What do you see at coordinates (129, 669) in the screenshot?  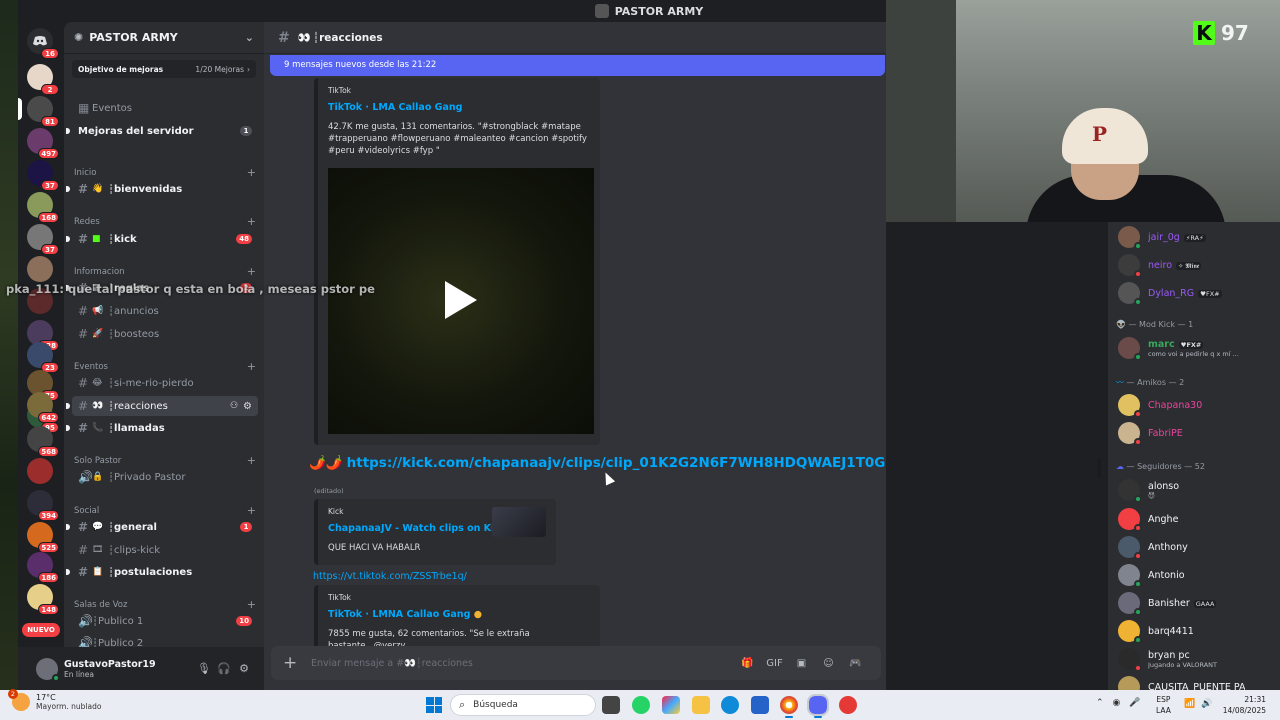 I see `user-info: GustavoPastor19 En línea` at bounding box center [129, 669].